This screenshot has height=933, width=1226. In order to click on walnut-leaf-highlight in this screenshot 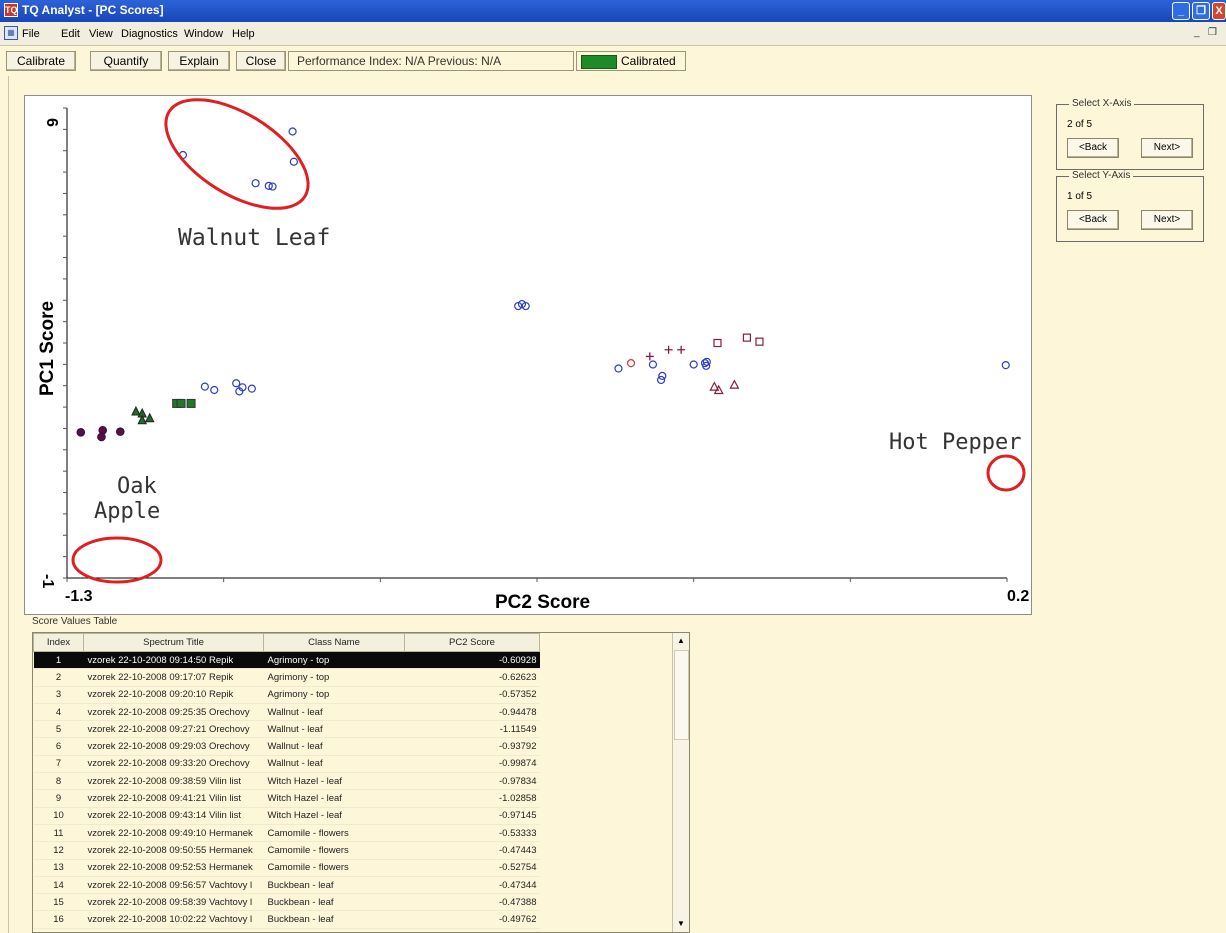, I will do `click(237, 154)`.